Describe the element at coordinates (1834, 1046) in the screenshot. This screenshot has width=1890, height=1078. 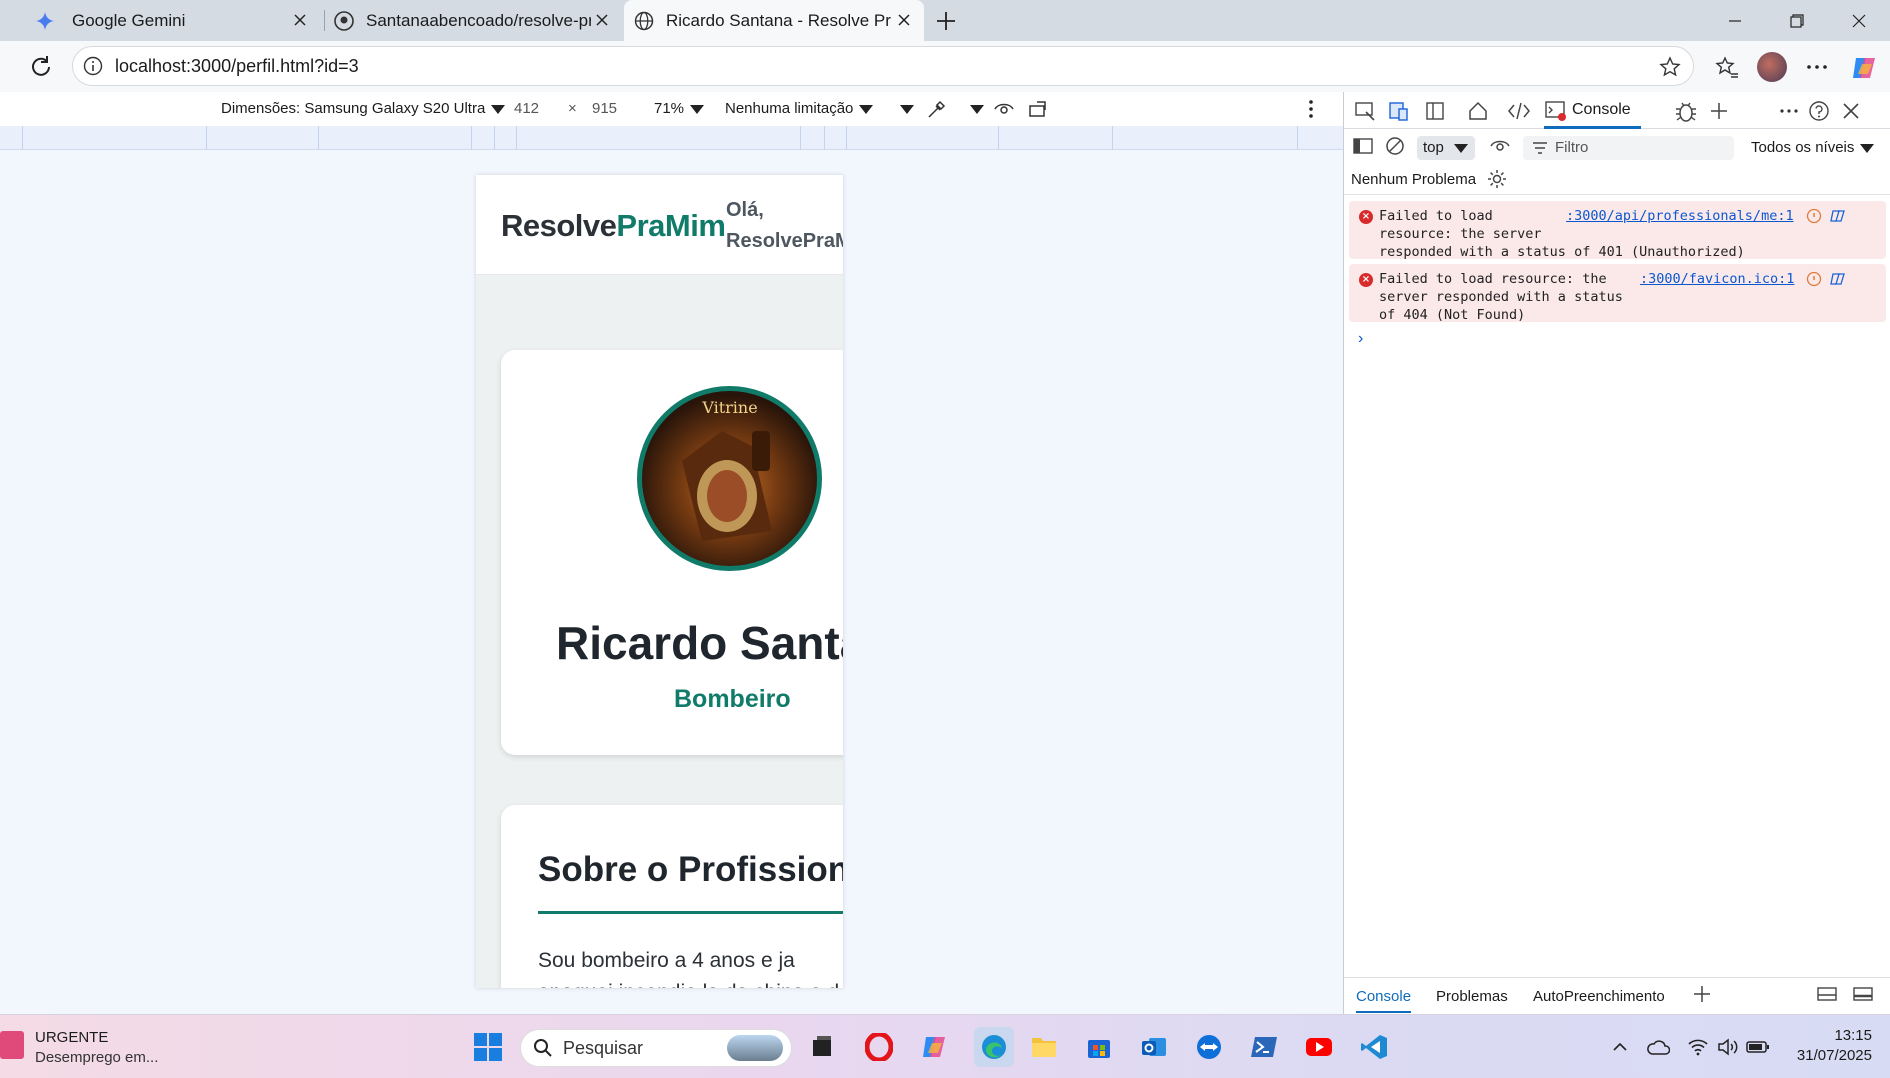
I see `system-clock: 13:15 31/07/2025` at that location.